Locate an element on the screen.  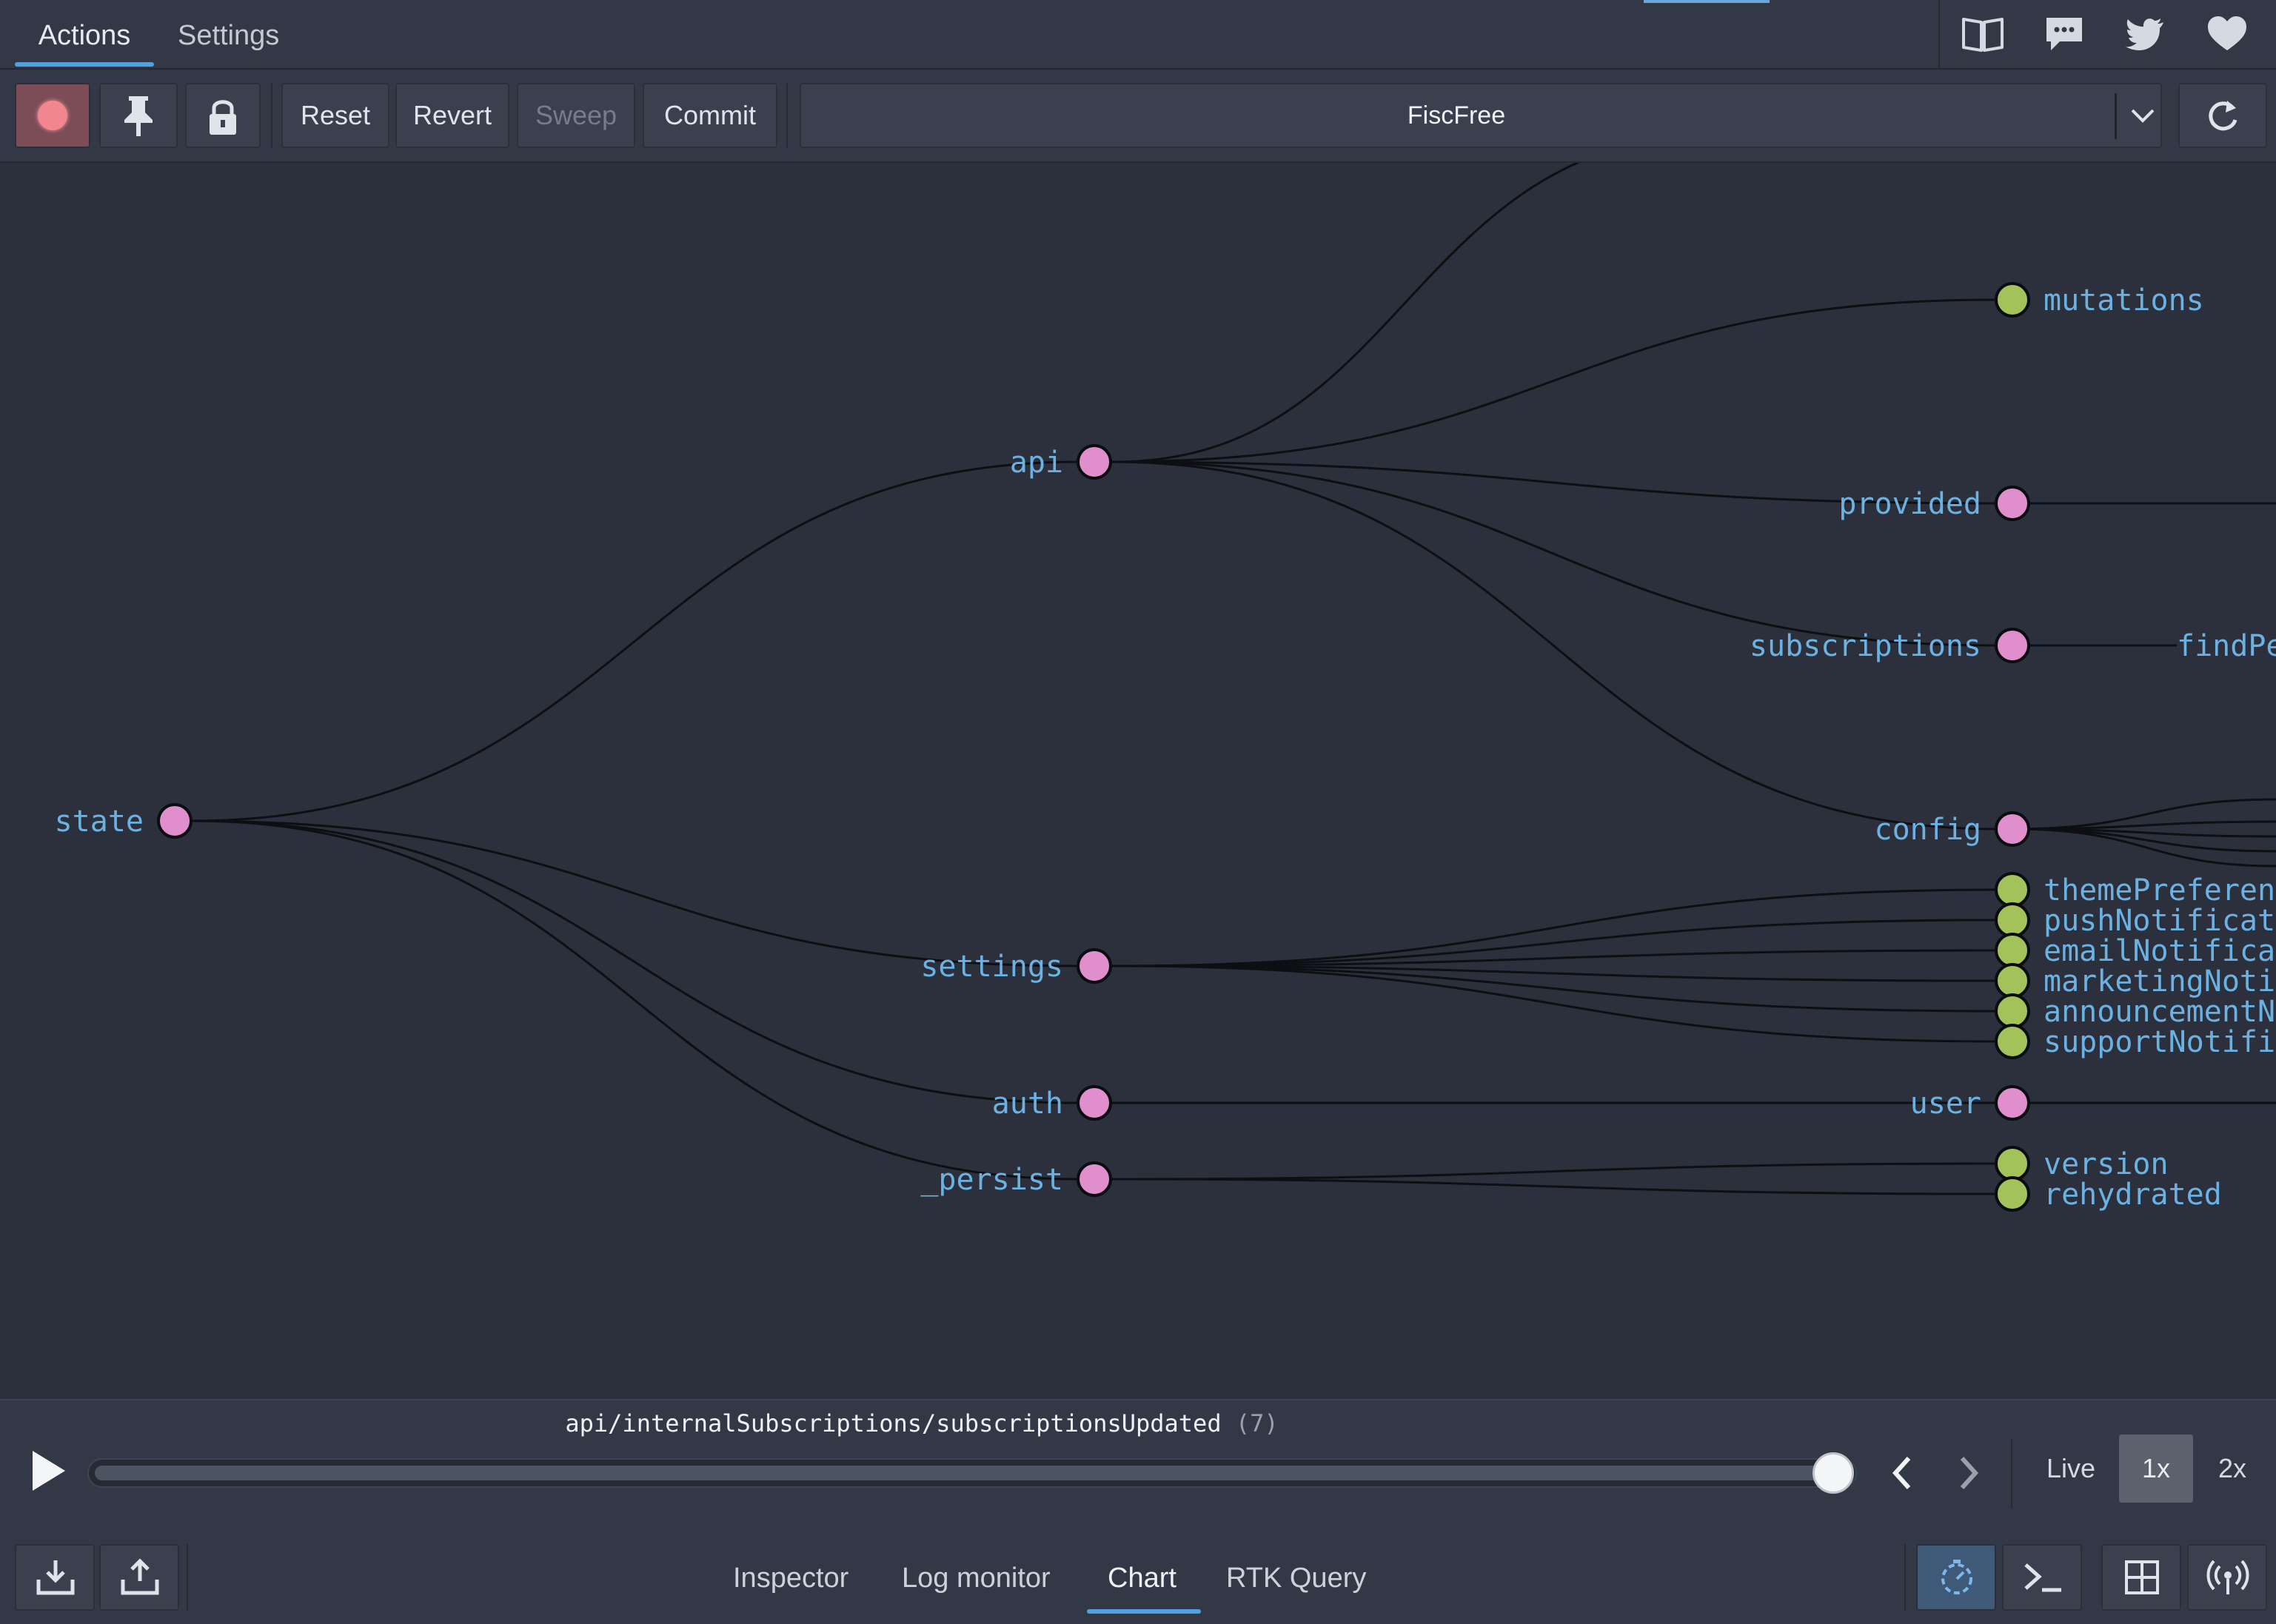
next-action-button is located at coordinates (1969, 1473).